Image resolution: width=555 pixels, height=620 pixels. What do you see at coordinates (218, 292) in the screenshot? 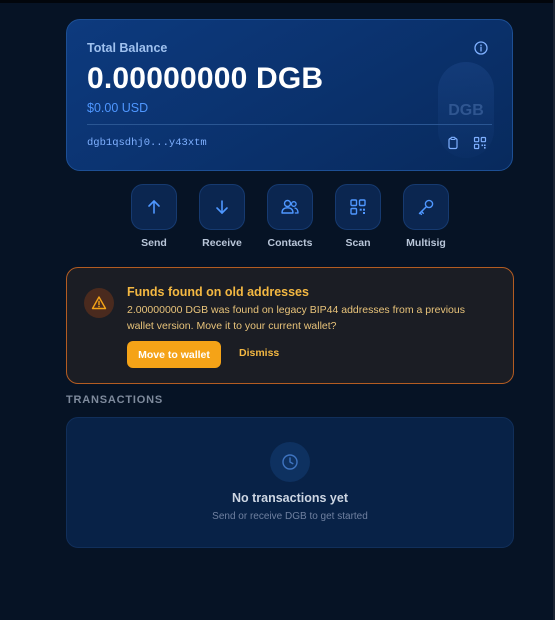
I see `alert-title: Funds found on old addresses` at bounding box center [218, 292].